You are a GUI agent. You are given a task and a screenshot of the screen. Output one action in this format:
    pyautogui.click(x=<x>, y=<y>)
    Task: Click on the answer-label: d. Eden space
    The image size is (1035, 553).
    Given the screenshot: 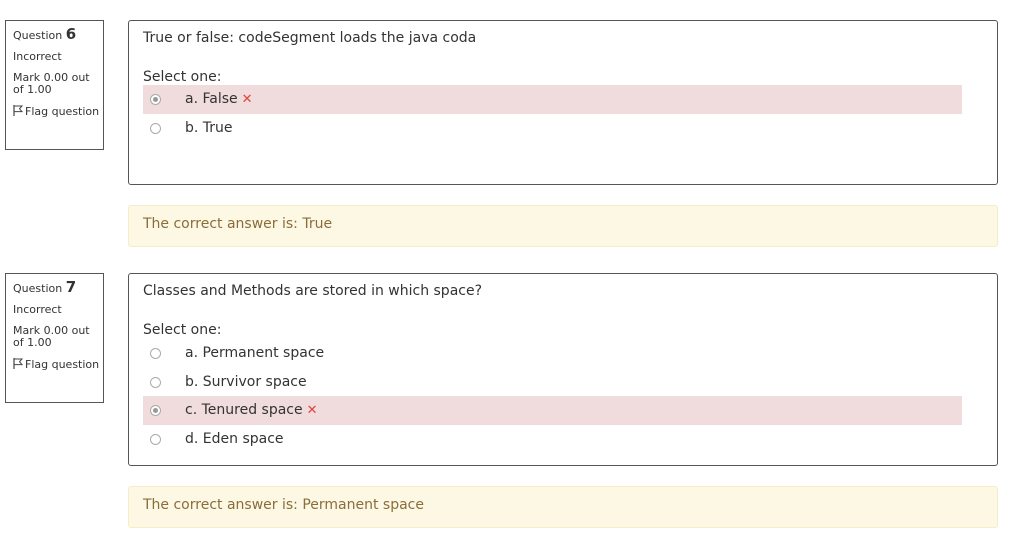 What is the action you would take?
    pyautogui.click(x=234, y=439)
    